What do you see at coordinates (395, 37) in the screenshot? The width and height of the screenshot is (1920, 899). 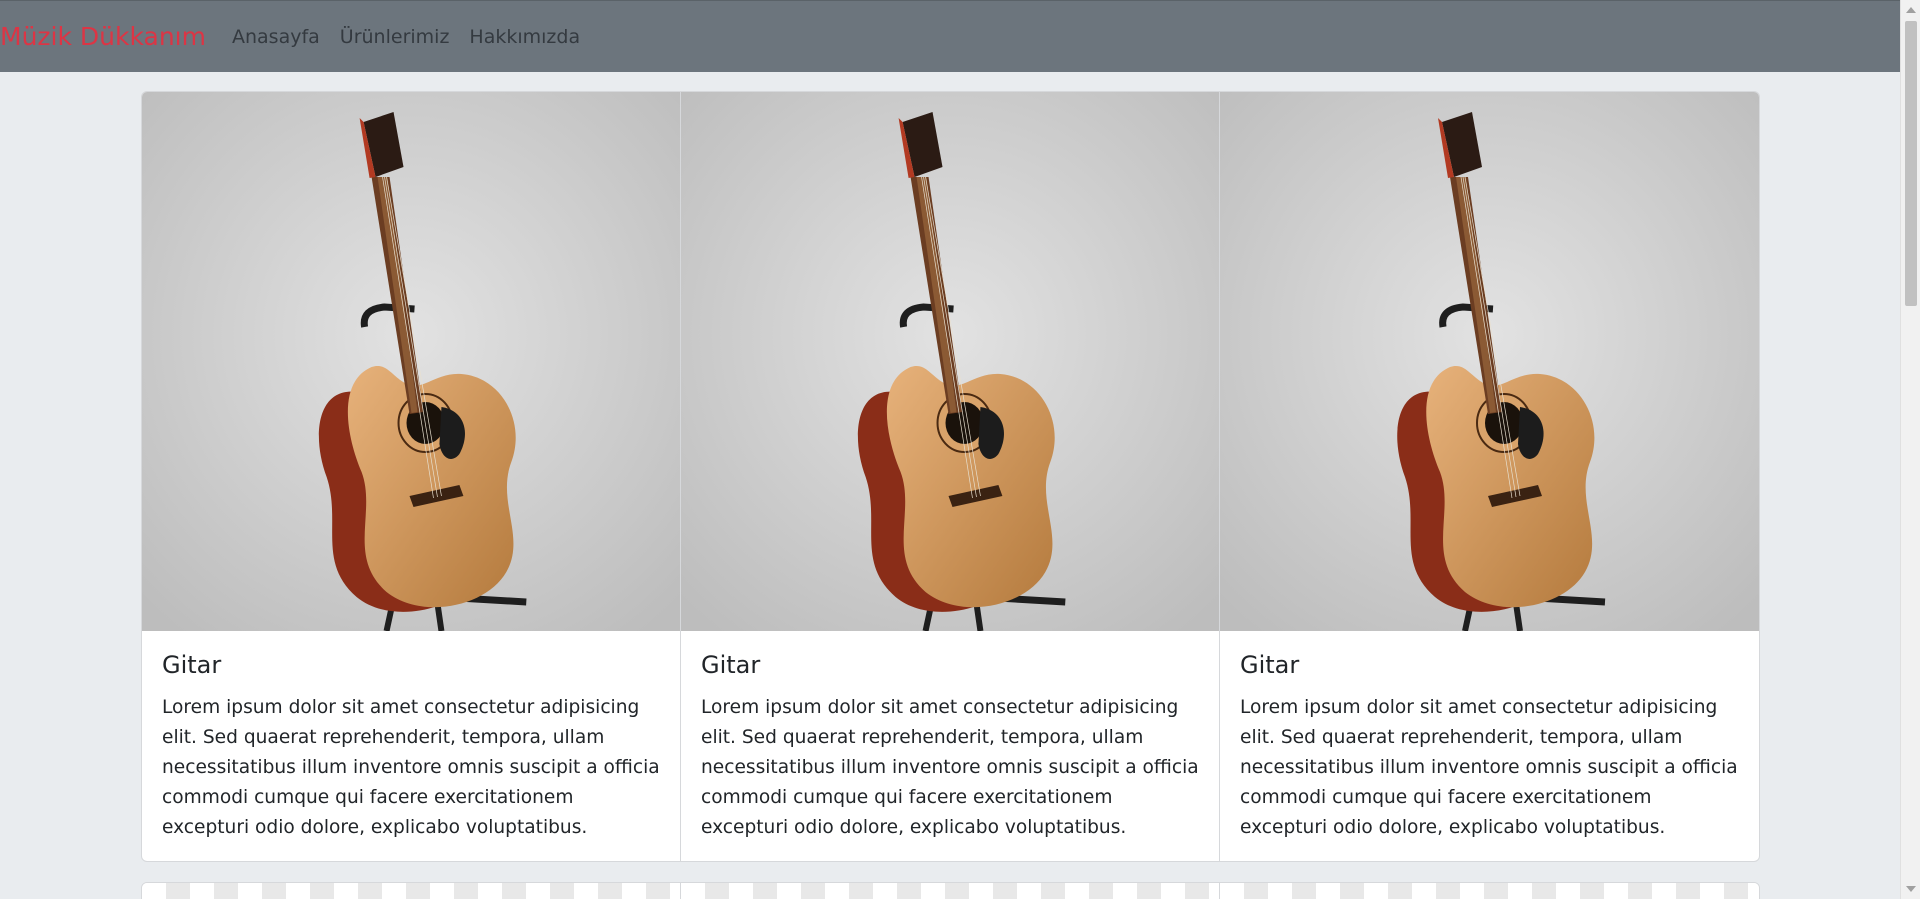 I see `nav-link-urunlerimiz: Ürünlerimiz` at bounding box center [395, 37].